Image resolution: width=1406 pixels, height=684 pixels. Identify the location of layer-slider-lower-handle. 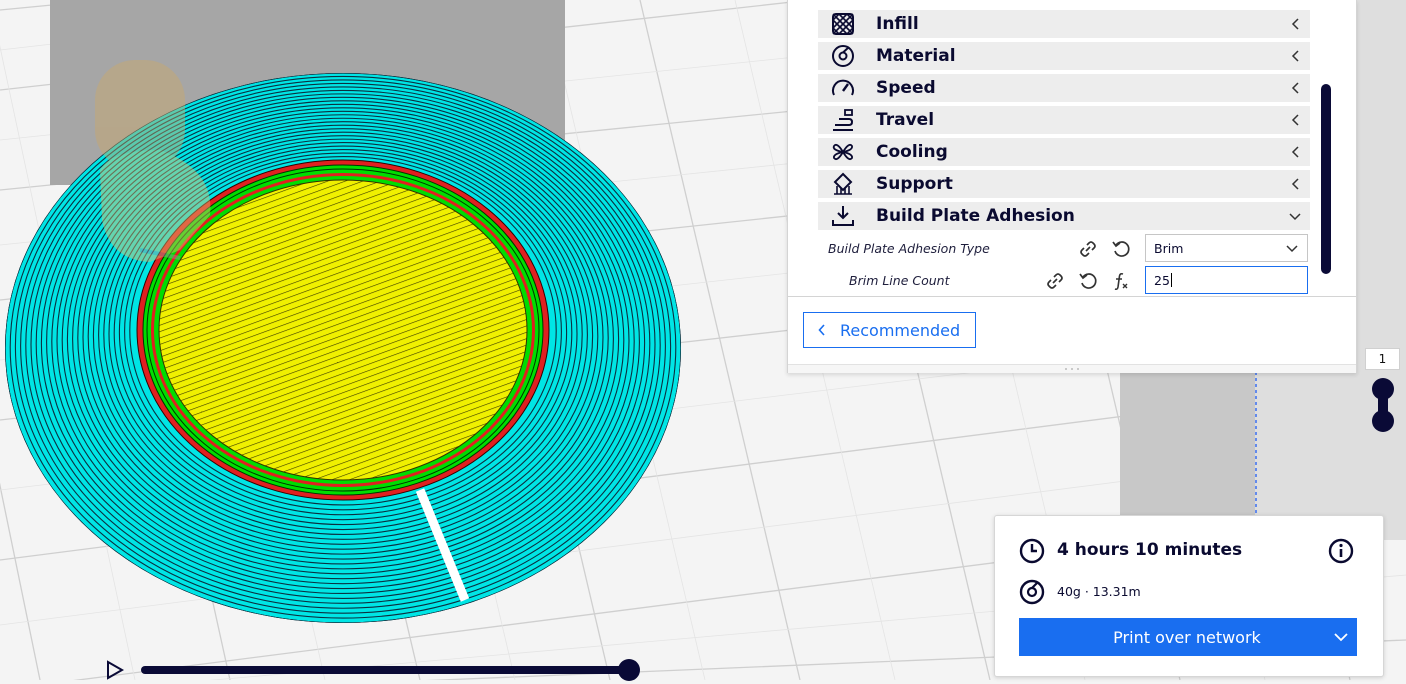
(1383, 421).